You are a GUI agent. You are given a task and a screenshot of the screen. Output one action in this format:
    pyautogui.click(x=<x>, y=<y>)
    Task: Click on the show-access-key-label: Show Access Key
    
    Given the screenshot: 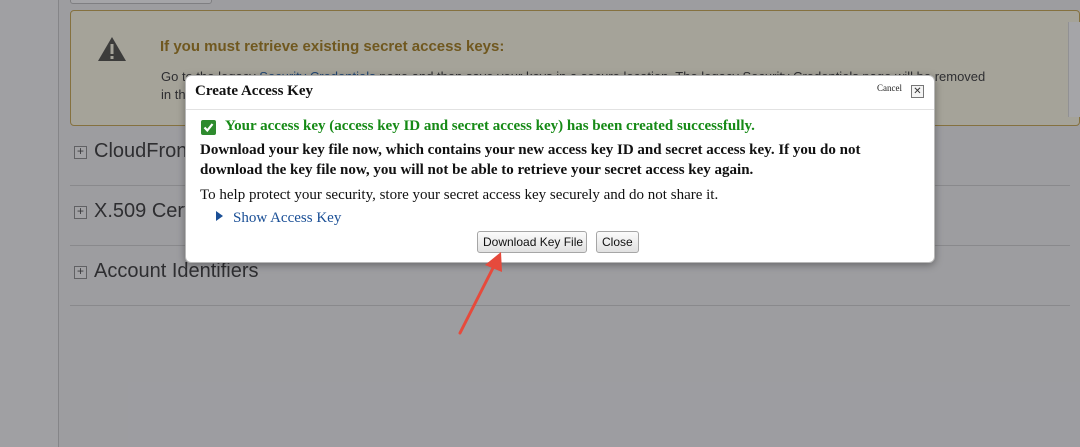 What is the action you would take?
    pyautogui.click(x=287, y=218)
    